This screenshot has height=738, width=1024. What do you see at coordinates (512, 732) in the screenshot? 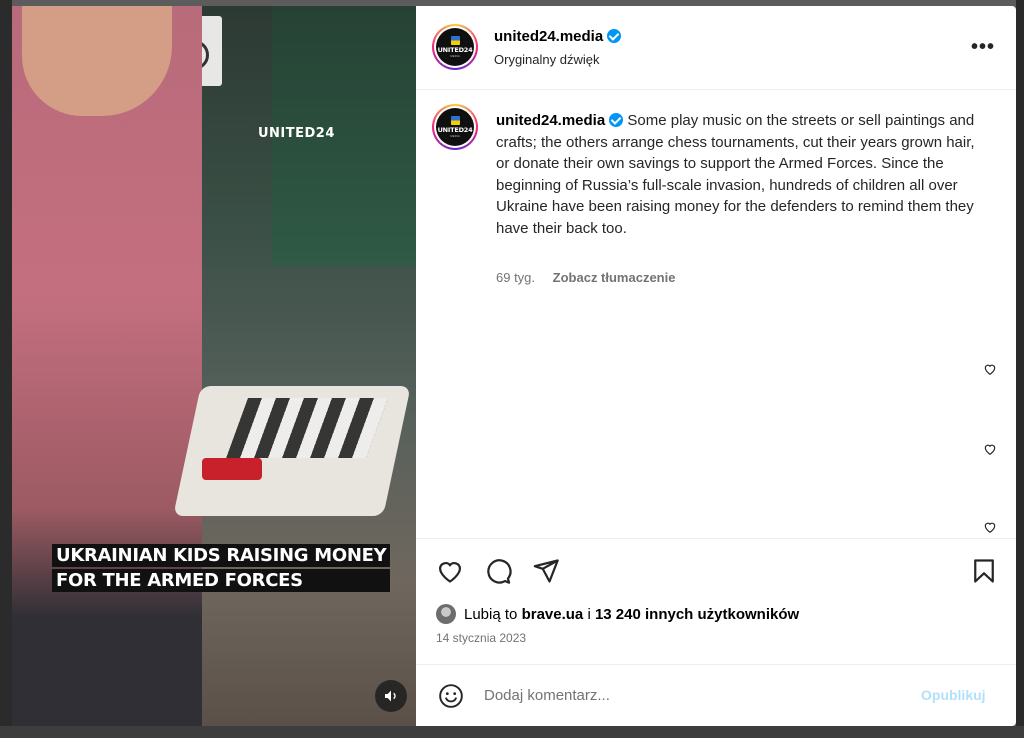
I see `backdrop-bottom` at bounding box center [512, 732].